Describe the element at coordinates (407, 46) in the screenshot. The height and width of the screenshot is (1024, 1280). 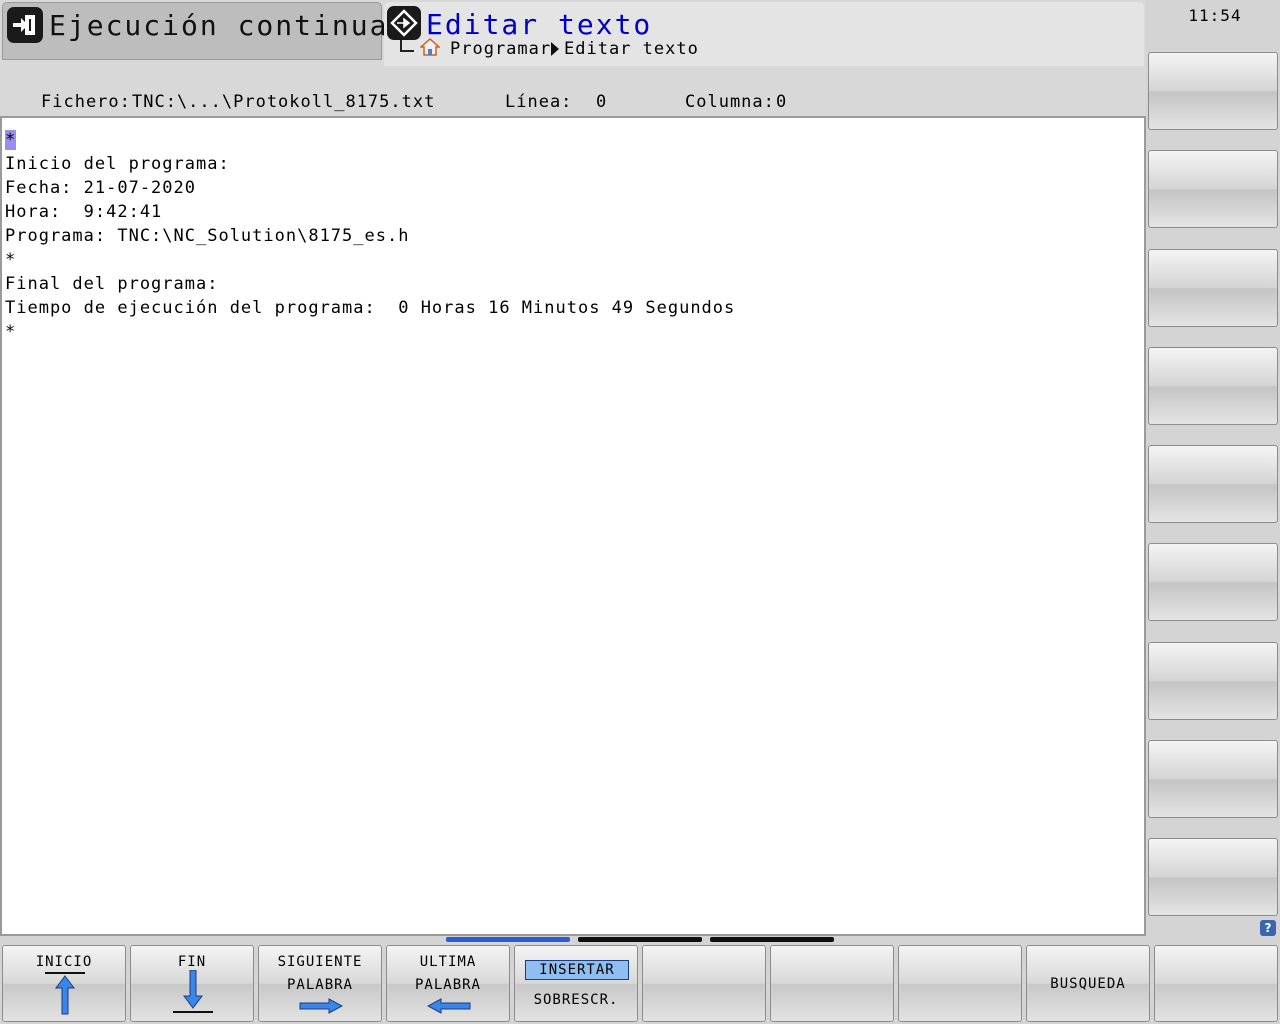
I see `breadcrumb-connector` at that location.